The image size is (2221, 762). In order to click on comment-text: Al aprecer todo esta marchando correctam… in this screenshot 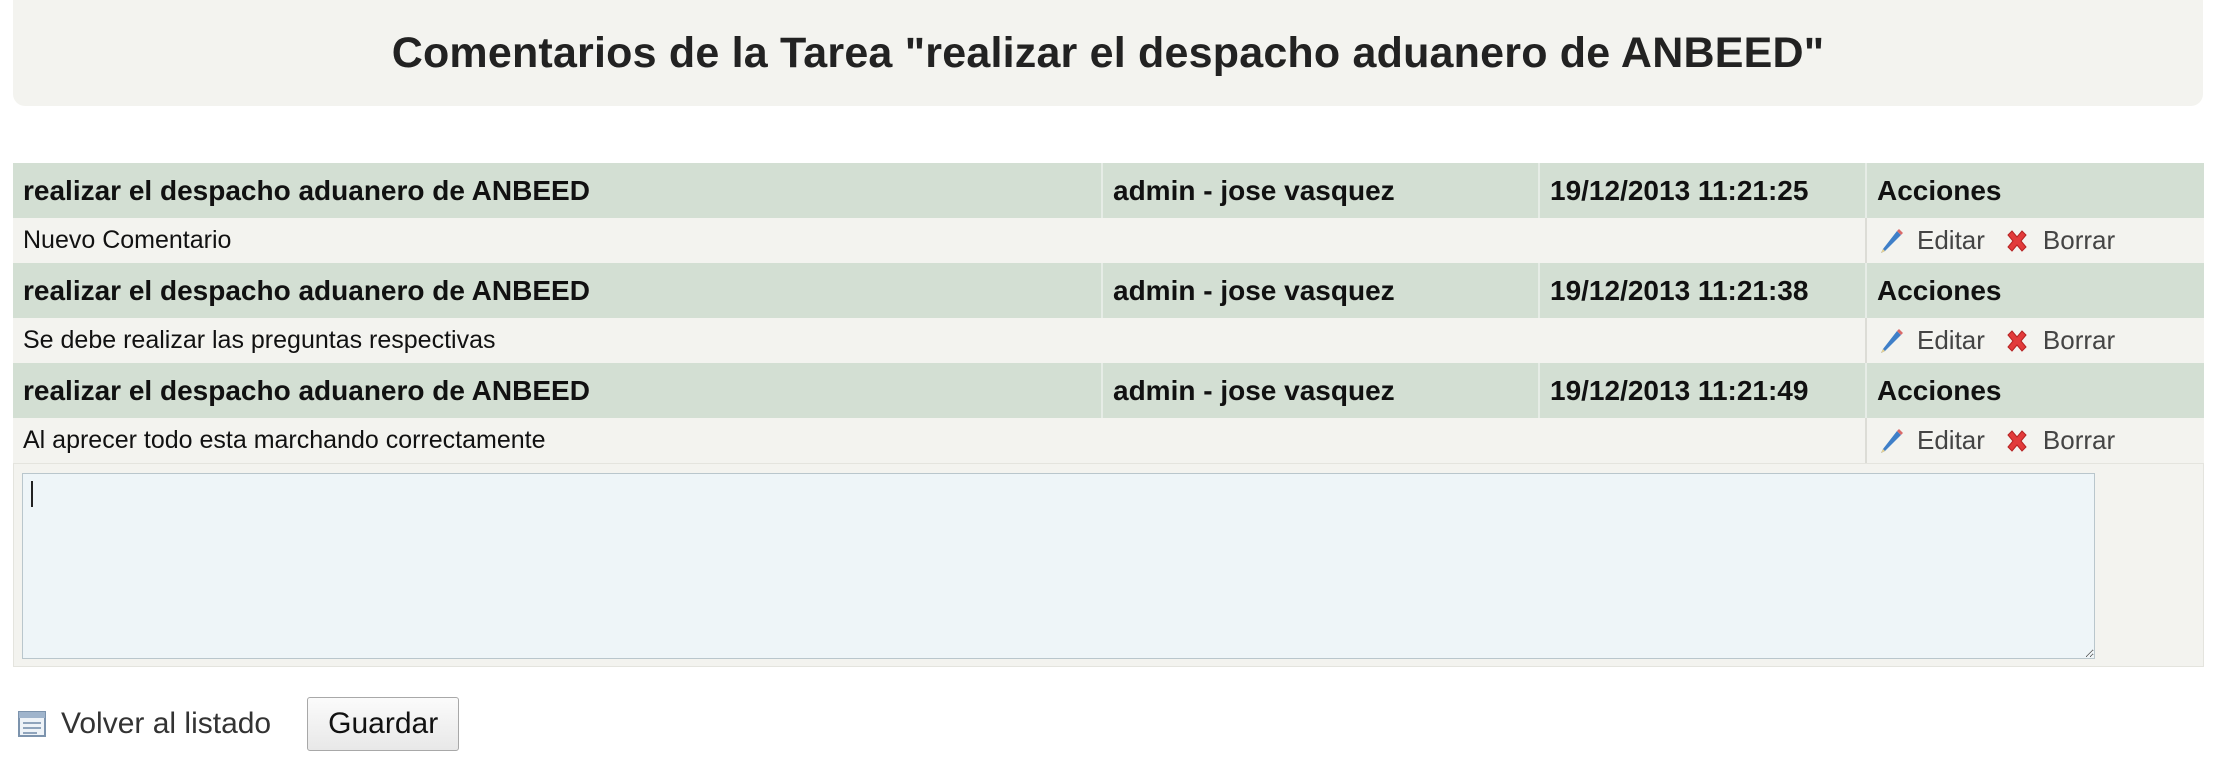, I will do `click(940, 440)`.